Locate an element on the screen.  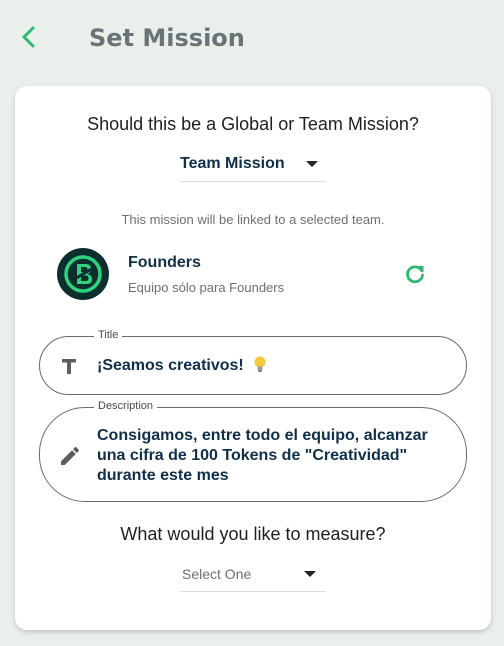
change-team-button is located at coordinates (415, 274).